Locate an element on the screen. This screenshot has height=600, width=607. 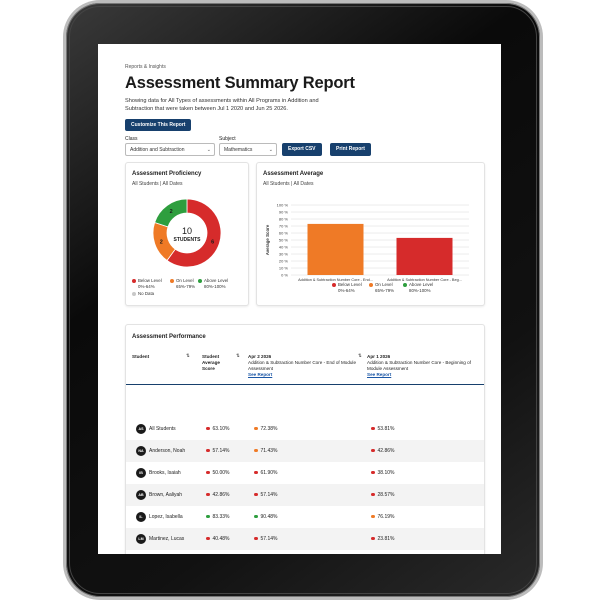
export-csv-button: Export CSV is located at coordinates (302, 149).